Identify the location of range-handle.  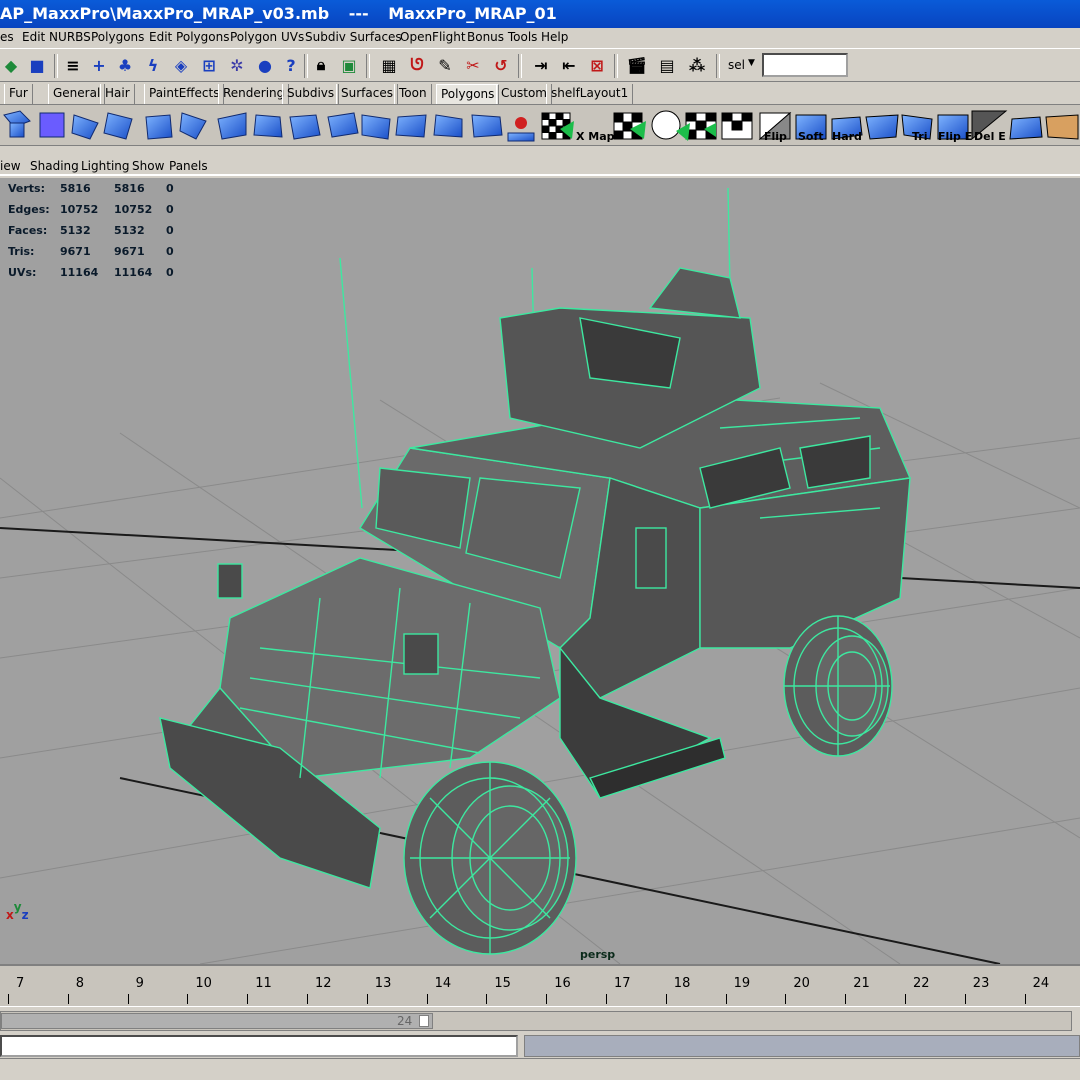
(217, 1021).